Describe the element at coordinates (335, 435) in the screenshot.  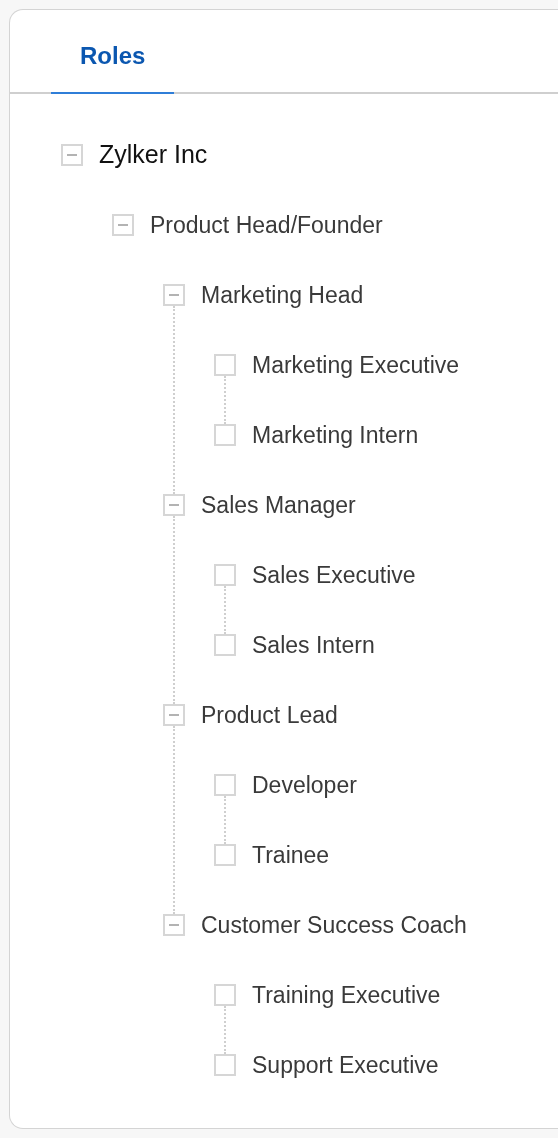
I see `tree-item-label: Marketing Intern` at that location.